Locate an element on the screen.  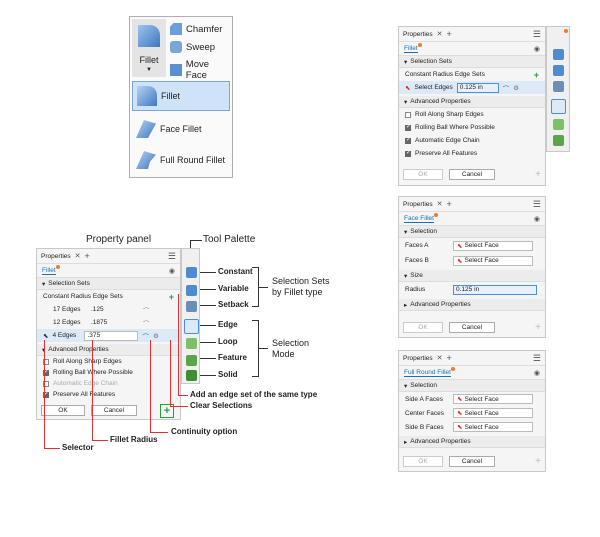
side-a-row: Side A Faces ⬉ Select Face is located at coordinates (472, 399).